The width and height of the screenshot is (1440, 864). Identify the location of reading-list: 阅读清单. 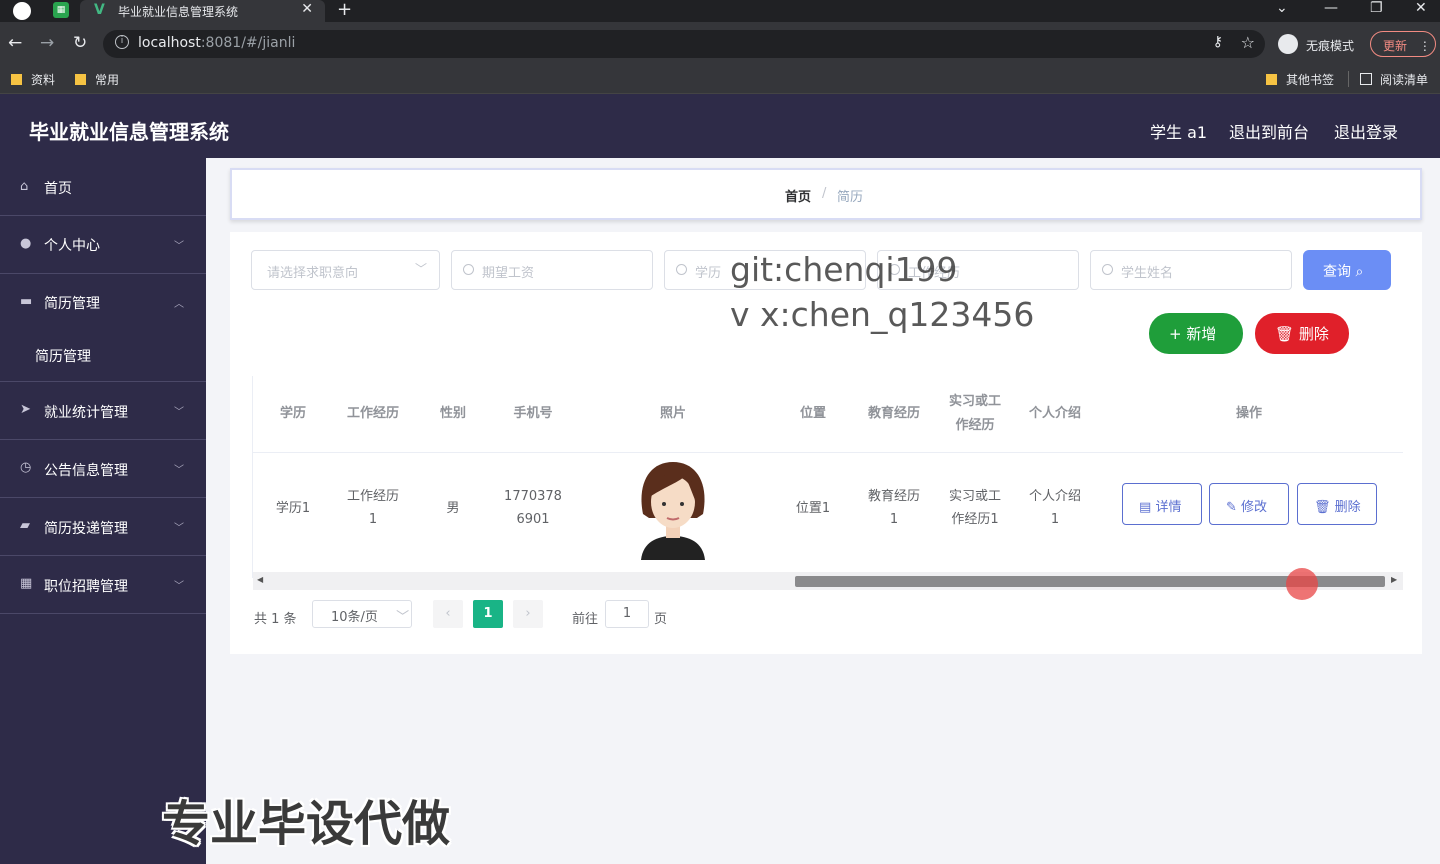
(1394, 79).